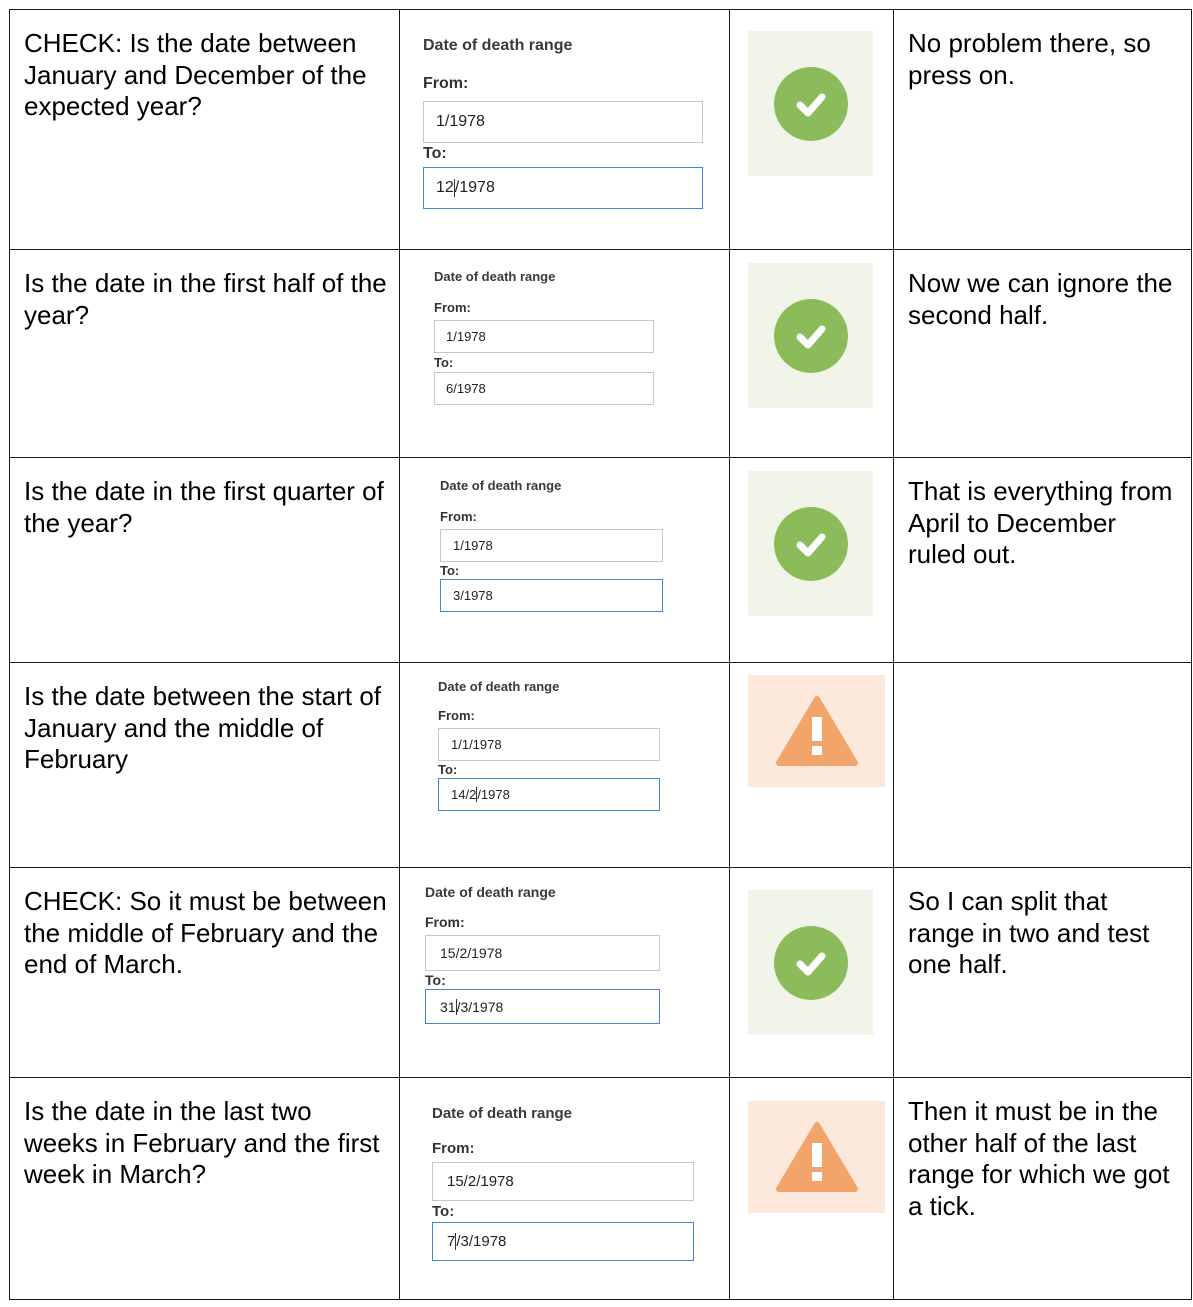 The image size is (1193, 1307). Describe the element at coordinates (551, 595) in the screenshot. I see `to-input: 3/1978` at that location.